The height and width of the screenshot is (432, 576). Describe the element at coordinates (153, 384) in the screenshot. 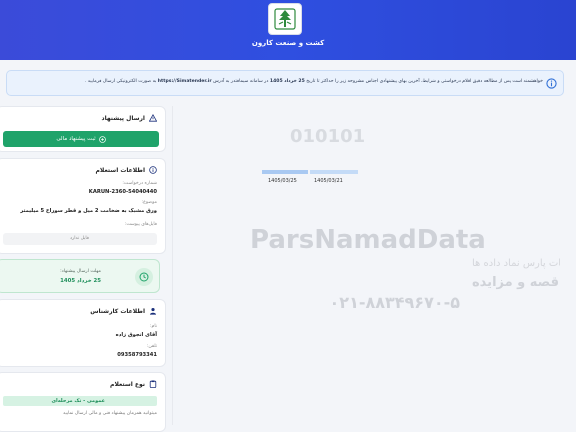

I see `clipboard-icon` at that location.